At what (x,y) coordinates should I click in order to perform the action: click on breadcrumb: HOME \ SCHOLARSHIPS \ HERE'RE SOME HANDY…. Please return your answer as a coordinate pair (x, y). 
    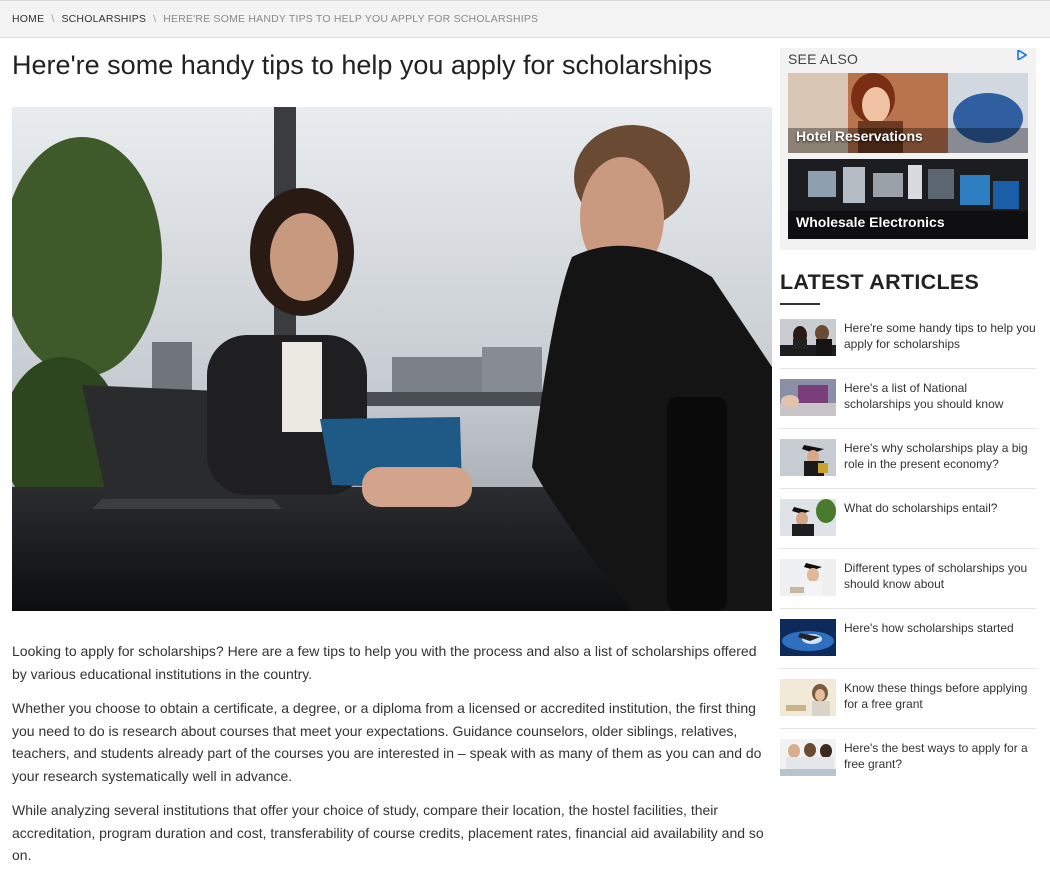
    Looking at the image, I should click on (525, 19).